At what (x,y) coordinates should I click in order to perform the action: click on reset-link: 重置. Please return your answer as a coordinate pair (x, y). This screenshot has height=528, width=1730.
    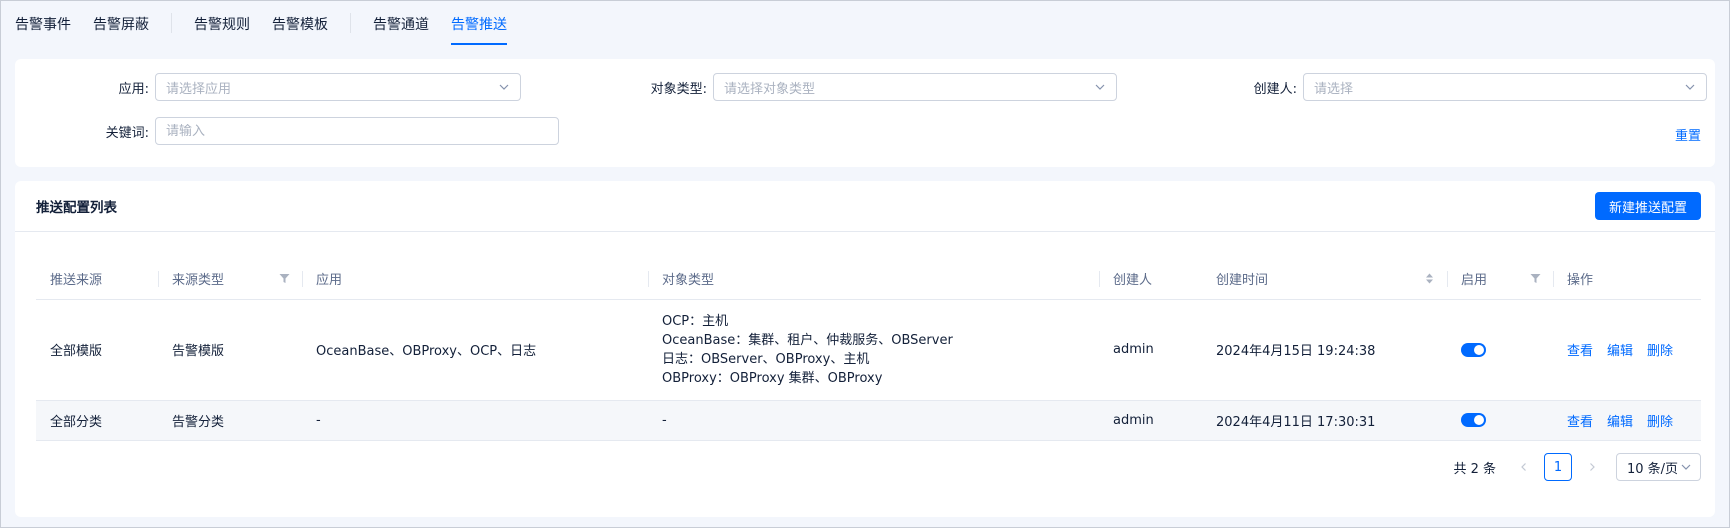
    Looking at the image, I should click on (1688, 134).